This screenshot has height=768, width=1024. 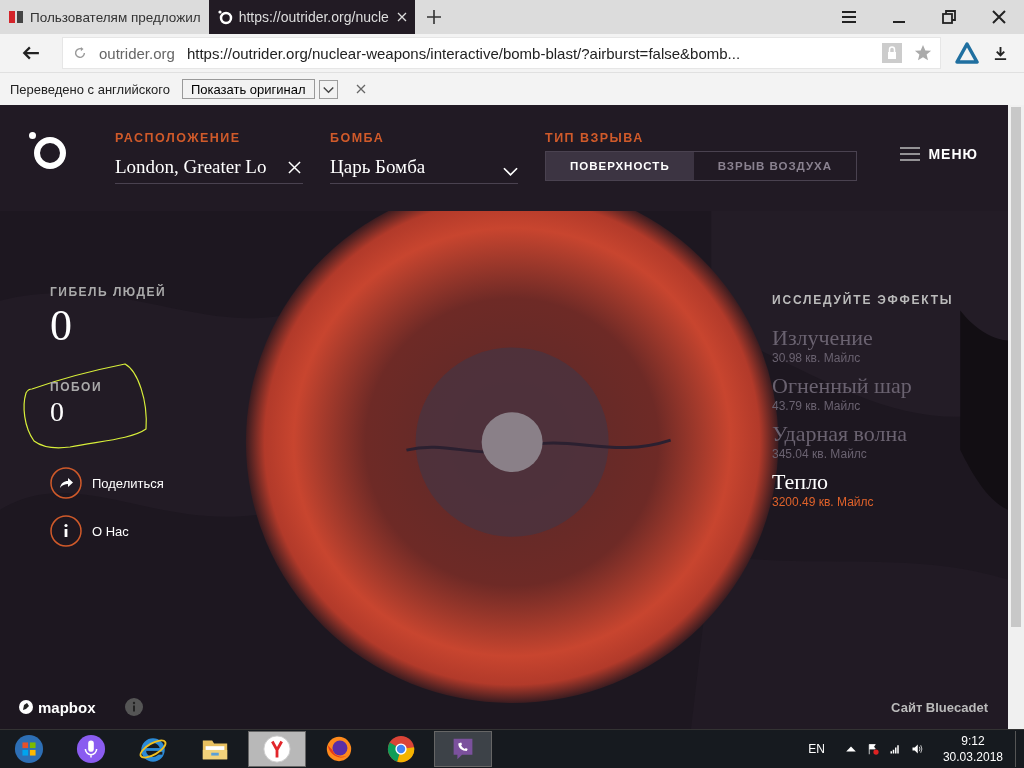 What do you see at coordinates (311, 17) in the screenshot?
I see `browser-tab: https://outrider.org/nucle` at bounding box center [311, 17].